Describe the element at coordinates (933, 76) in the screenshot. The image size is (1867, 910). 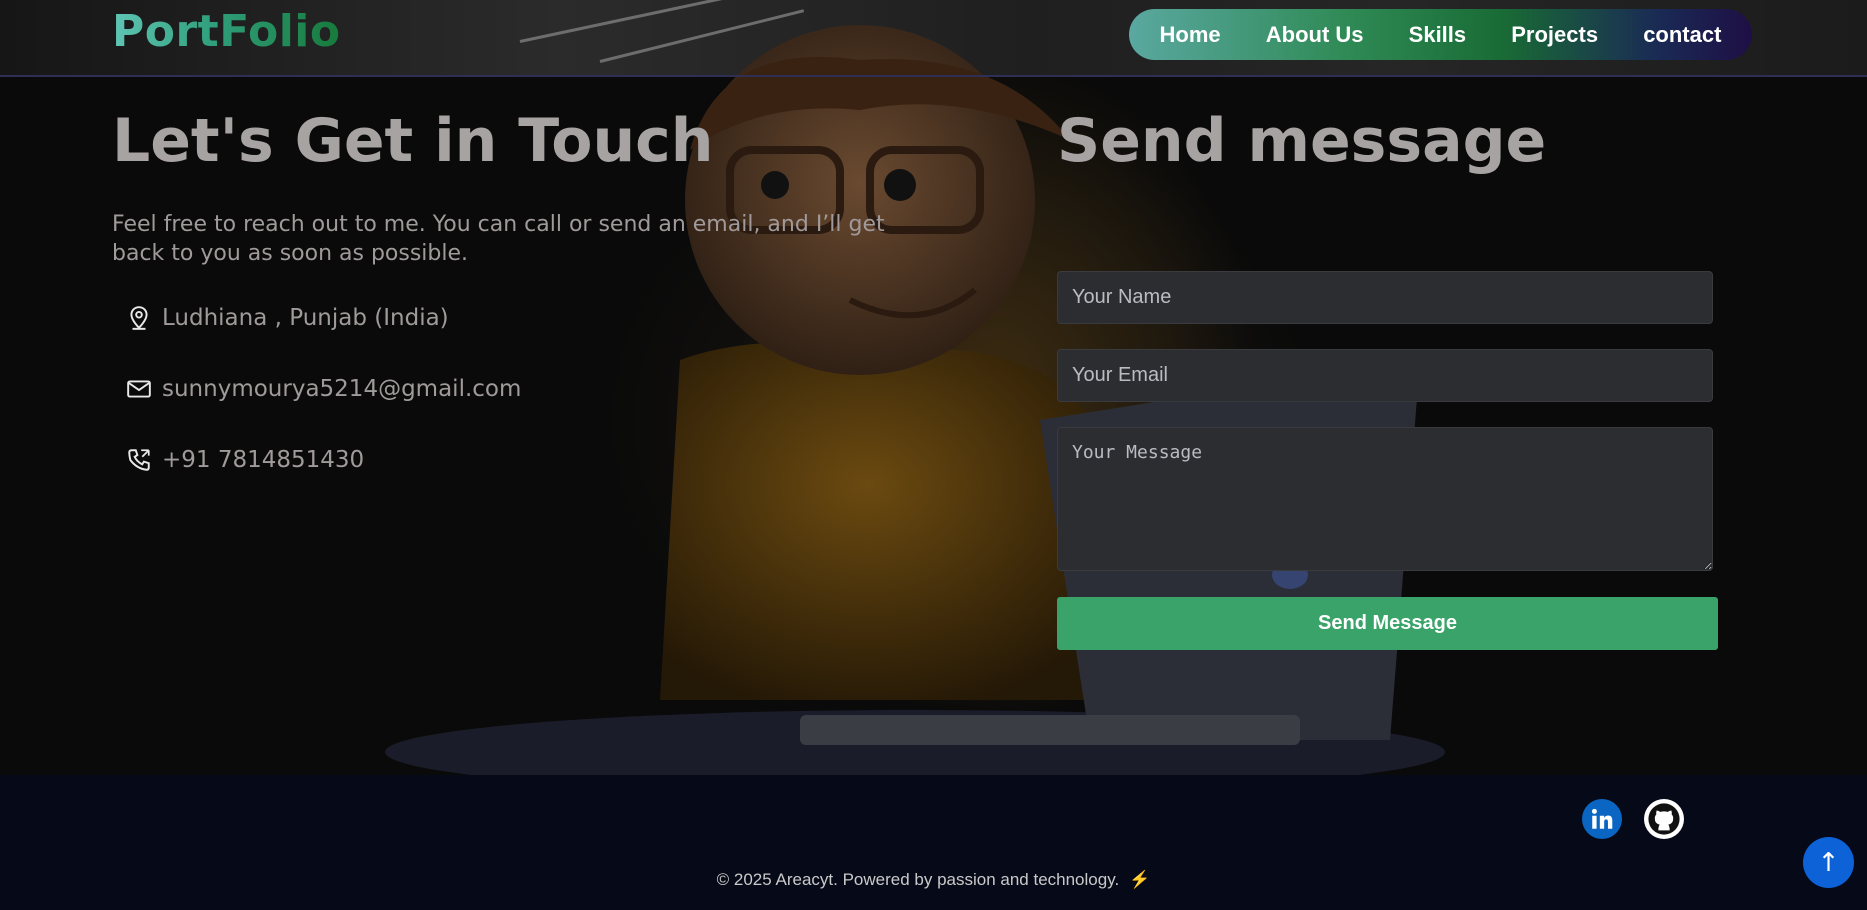
I see `header-divider` at that location.